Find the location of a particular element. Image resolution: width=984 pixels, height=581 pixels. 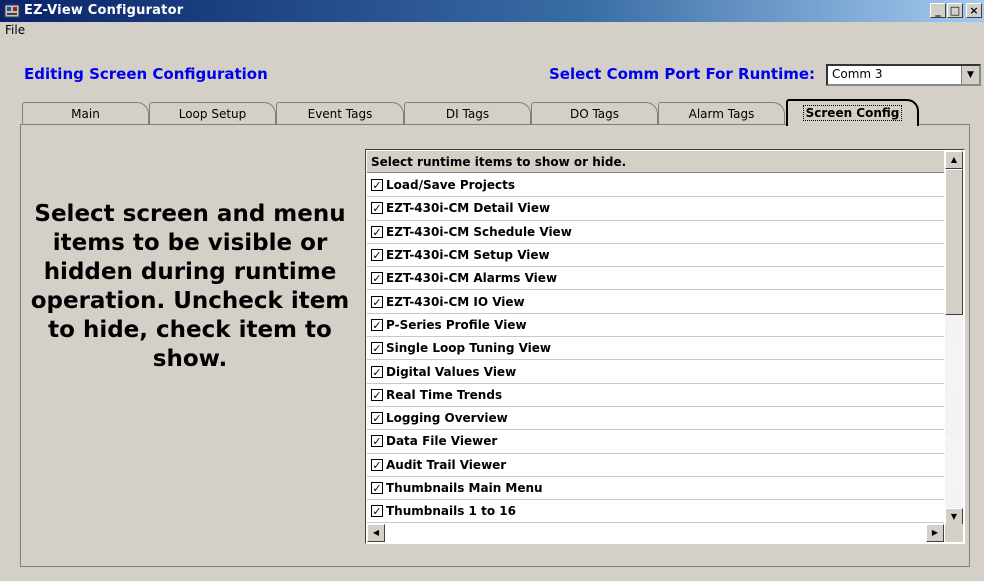

tab-event-tags: Event Tags is located at coordinates (340, 113).